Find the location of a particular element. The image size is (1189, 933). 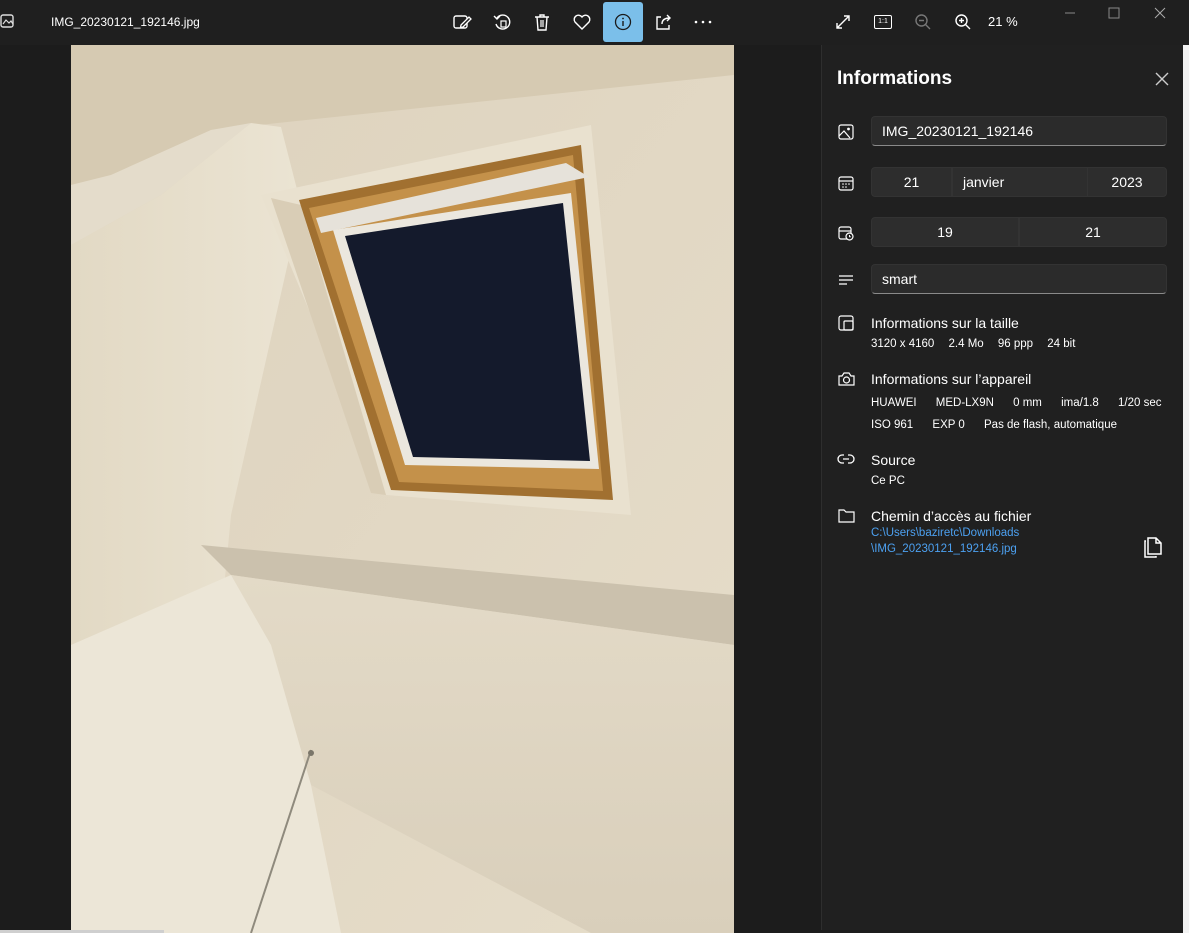

source-section-title: Source is located at coordinates (893, 460).